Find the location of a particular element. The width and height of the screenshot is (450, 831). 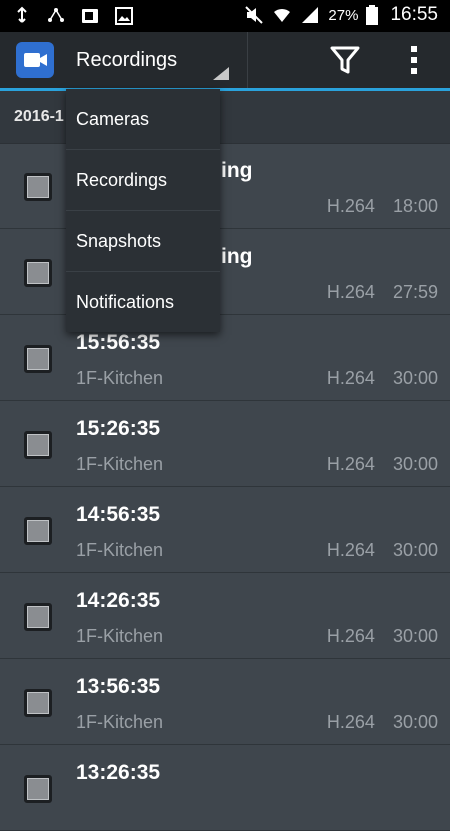

row-time: 14:26:35 is located at coordinates (118, 600).